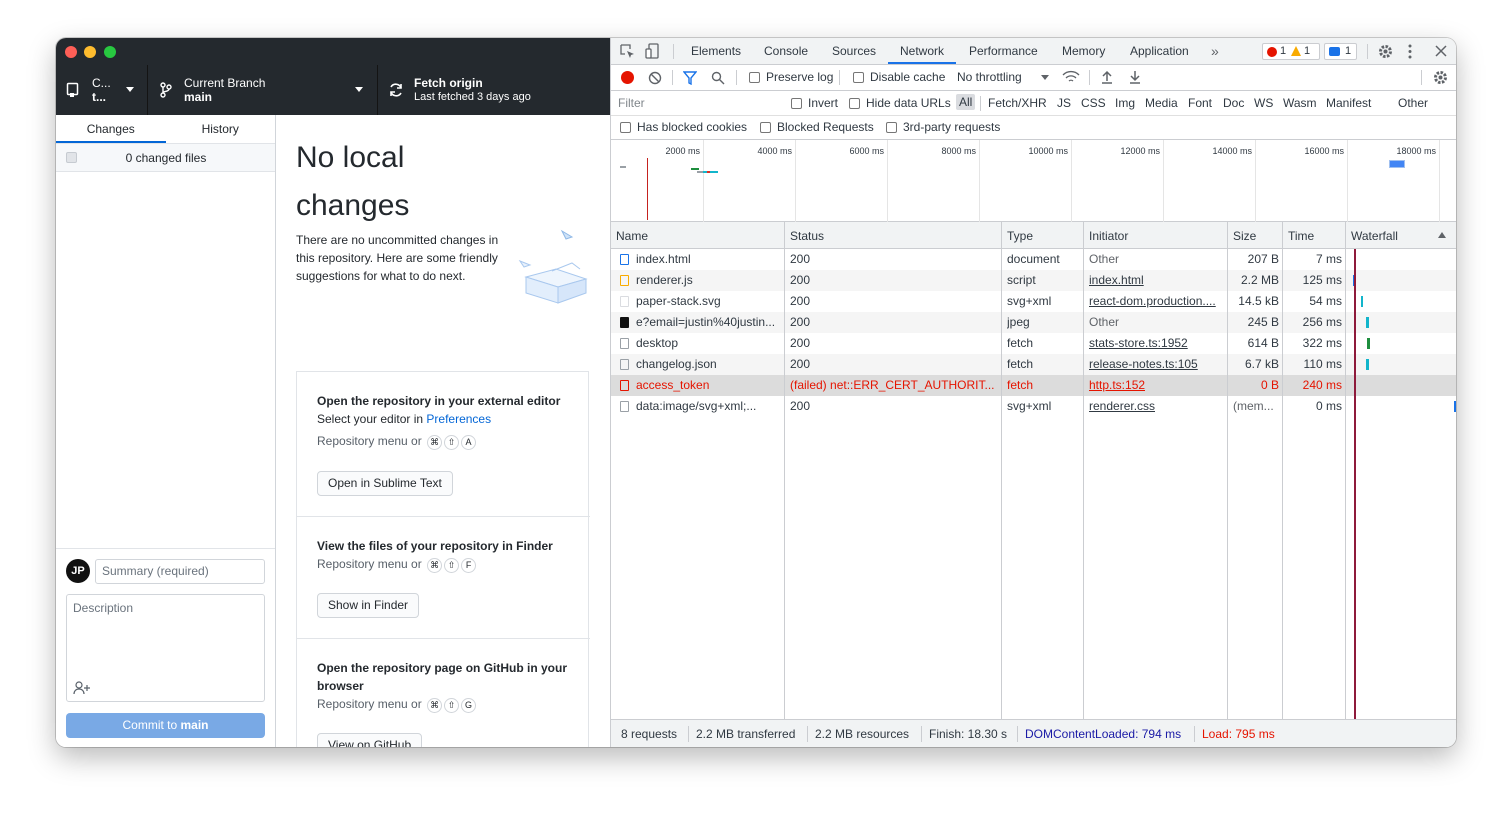 The image size is (1512, 821). What do you see at coordinates (1322, 322) in the screenshot?
I see `request-time: 256 ms` at bounding box center [1322, 322].